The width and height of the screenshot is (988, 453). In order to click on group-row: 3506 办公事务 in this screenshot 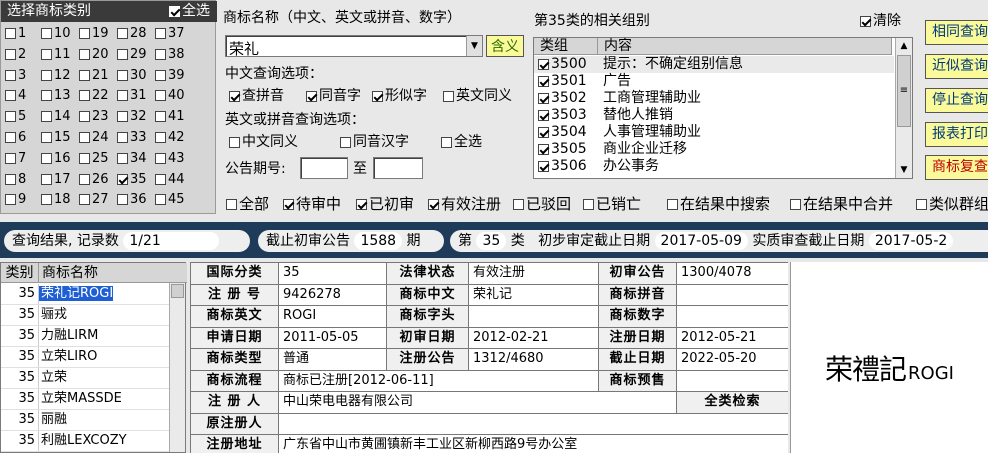, I will do `click(714, 166)`.